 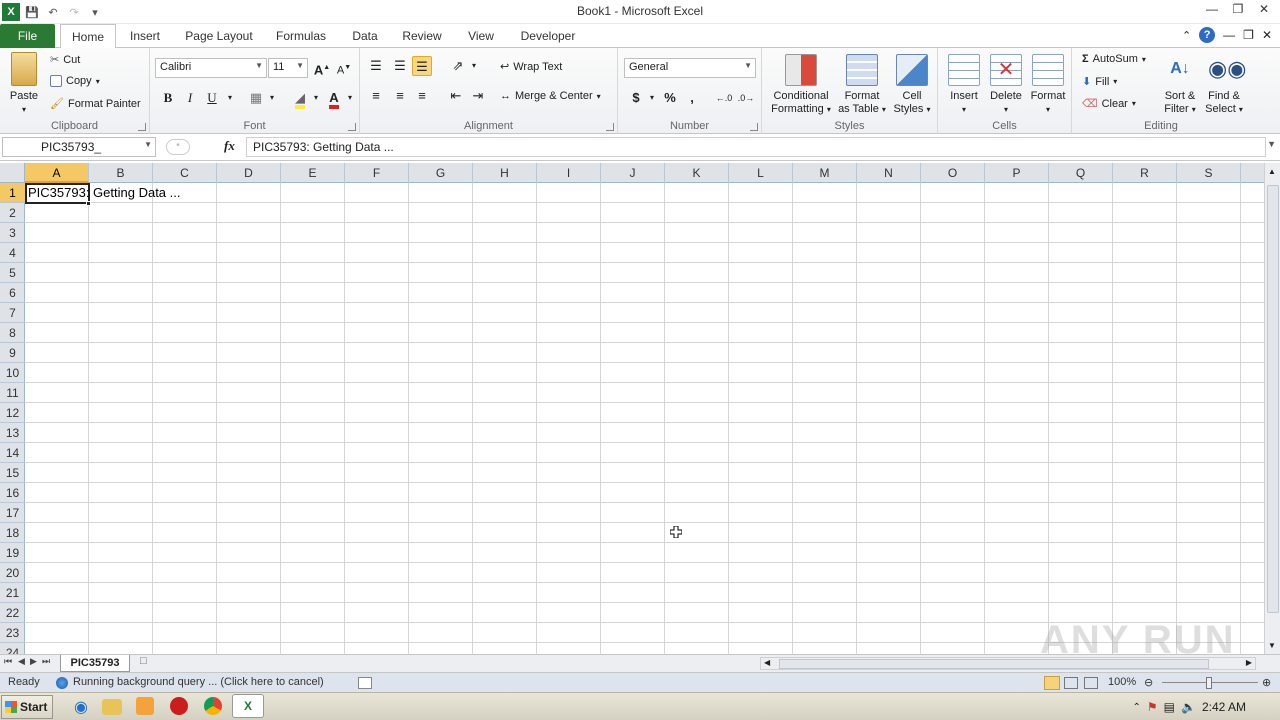 What do you see at coordinates (376, 96) in the screenshot?
I see `align-left-icon: ≡` at bounding box center [376, 96].